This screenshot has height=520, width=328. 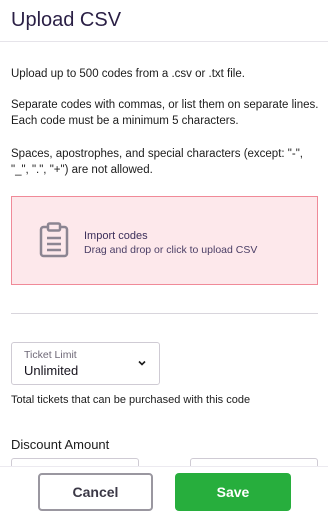 I want to click on ticket-limit-label: Ticket Limit, so click(x=50, y=355).